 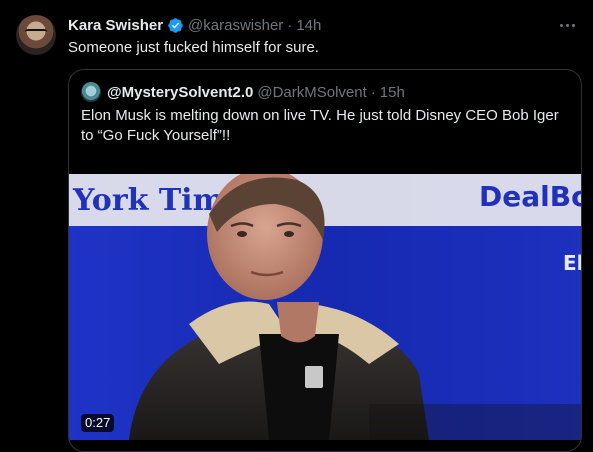 I want to click on author-name: Kara Swisher, so click(x=115, y=25).